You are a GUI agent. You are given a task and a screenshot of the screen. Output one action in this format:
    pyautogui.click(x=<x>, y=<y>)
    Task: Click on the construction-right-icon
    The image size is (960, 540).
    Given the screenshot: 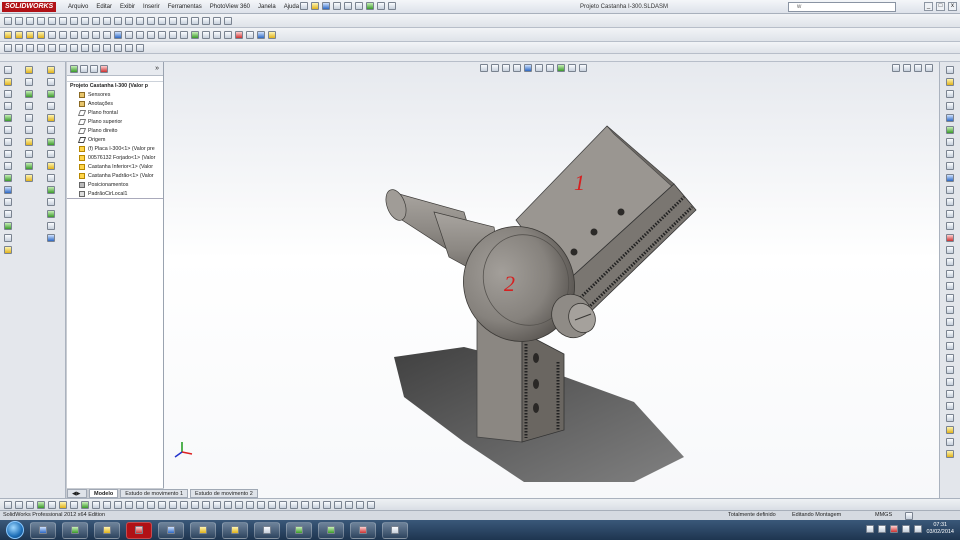 What is the action you would take?
    pyautogui.click(x=950, y=394)
    